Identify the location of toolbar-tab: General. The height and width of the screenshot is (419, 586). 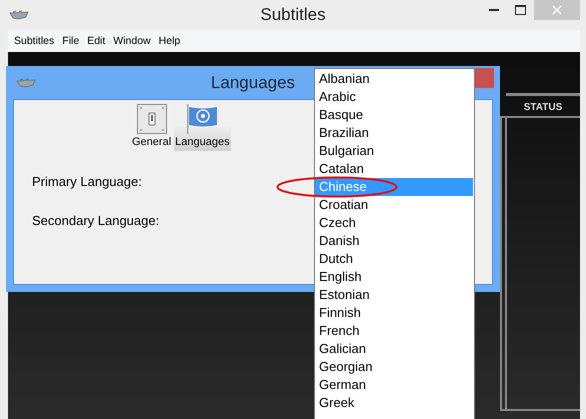
(151, 127).